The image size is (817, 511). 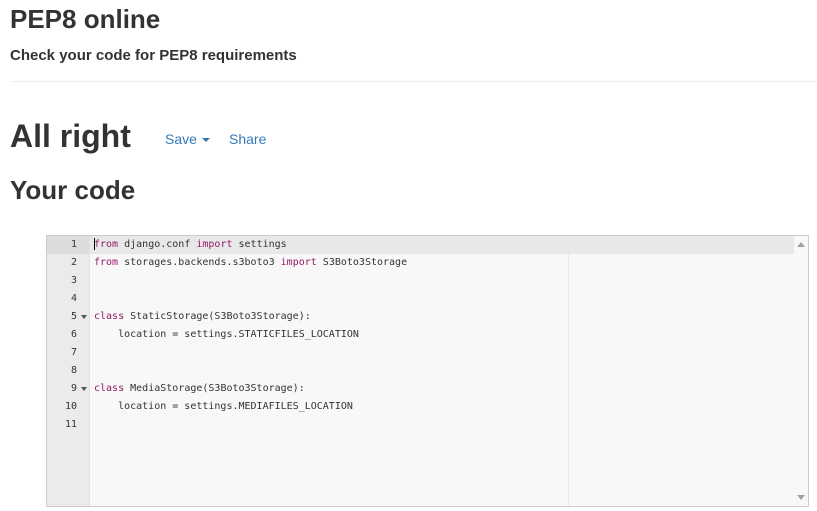 What do you see at coordinates (801, 497) in the screenshot?
I see `scroll-down-arrow-icon` at bounding box center [801, 497].